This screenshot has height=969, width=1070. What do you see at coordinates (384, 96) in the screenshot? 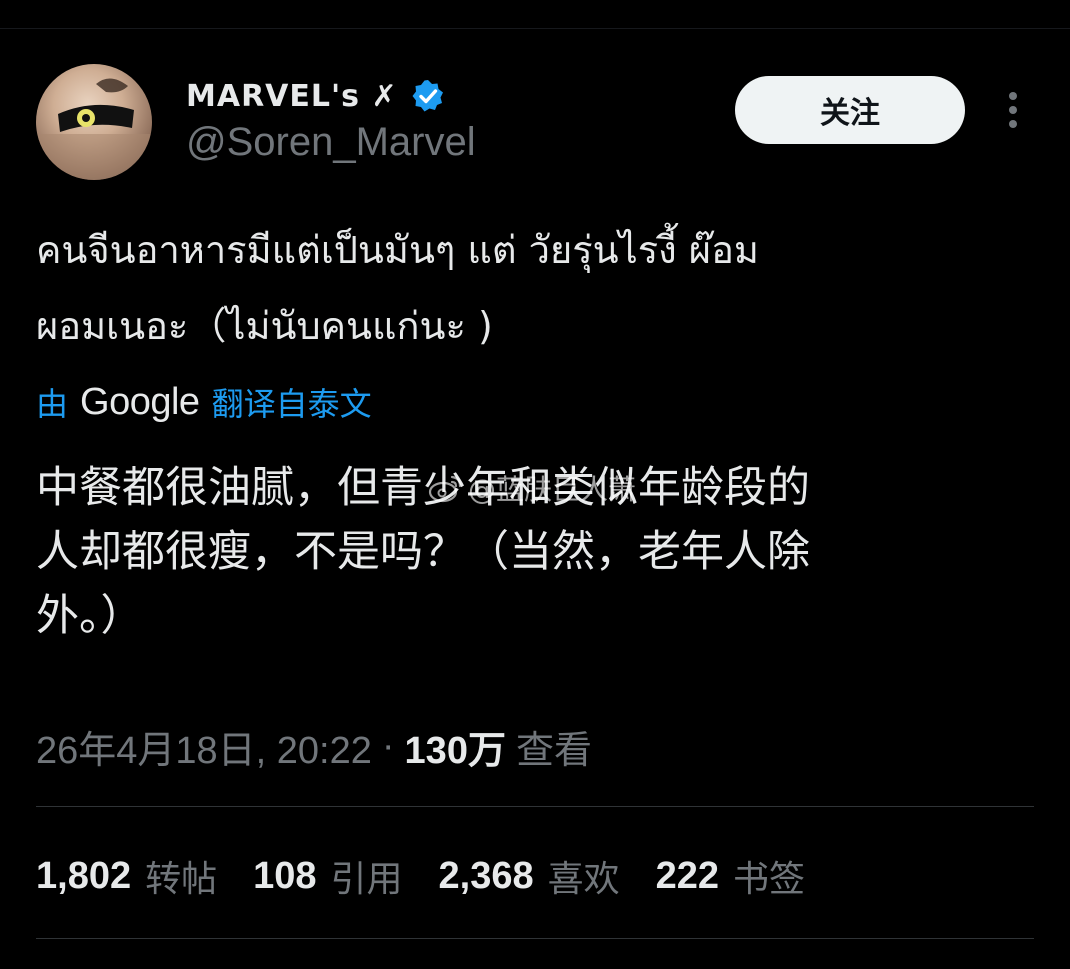
I see `display-name-suffix: ✗` at bounding box center [384, 96].